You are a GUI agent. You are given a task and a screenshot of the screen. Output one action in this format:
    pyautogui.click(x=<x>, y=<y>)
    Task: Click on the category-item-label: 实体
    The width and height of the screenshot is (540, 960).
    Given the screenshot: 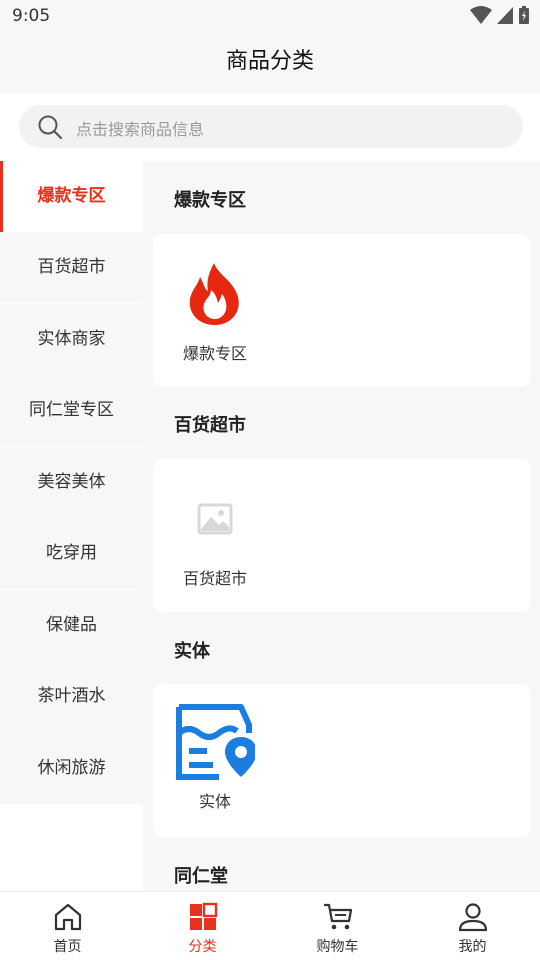 What is the action you would take?
    pyautogui.click(x=214, y=801)
    